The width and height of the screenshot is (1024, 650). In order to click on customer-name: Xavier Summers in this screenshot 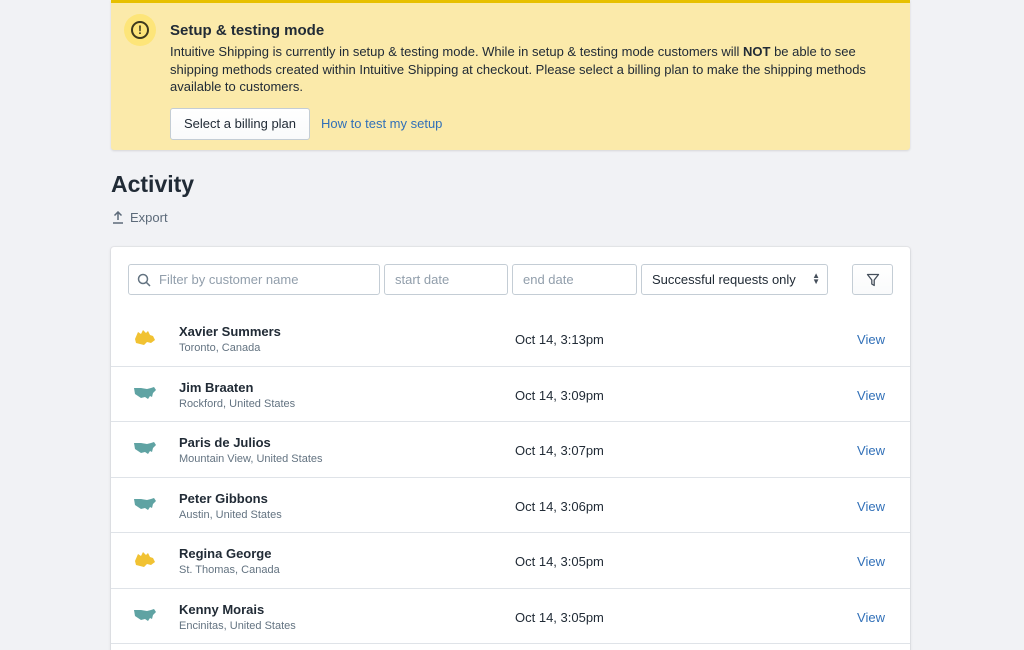, I will do `click(230, 331)`.